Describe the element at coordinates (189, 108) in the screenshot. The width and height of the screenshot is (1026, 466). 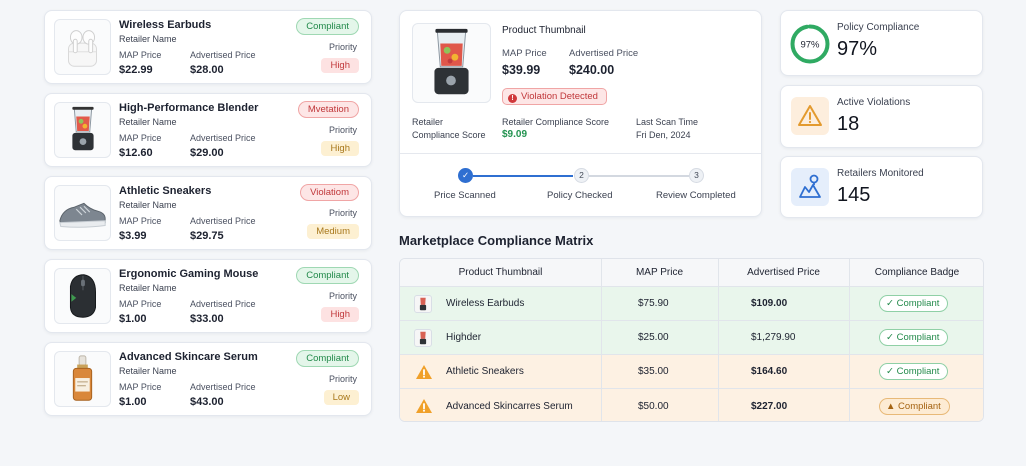
I see `product-name: High-Performance Blender` at that location.